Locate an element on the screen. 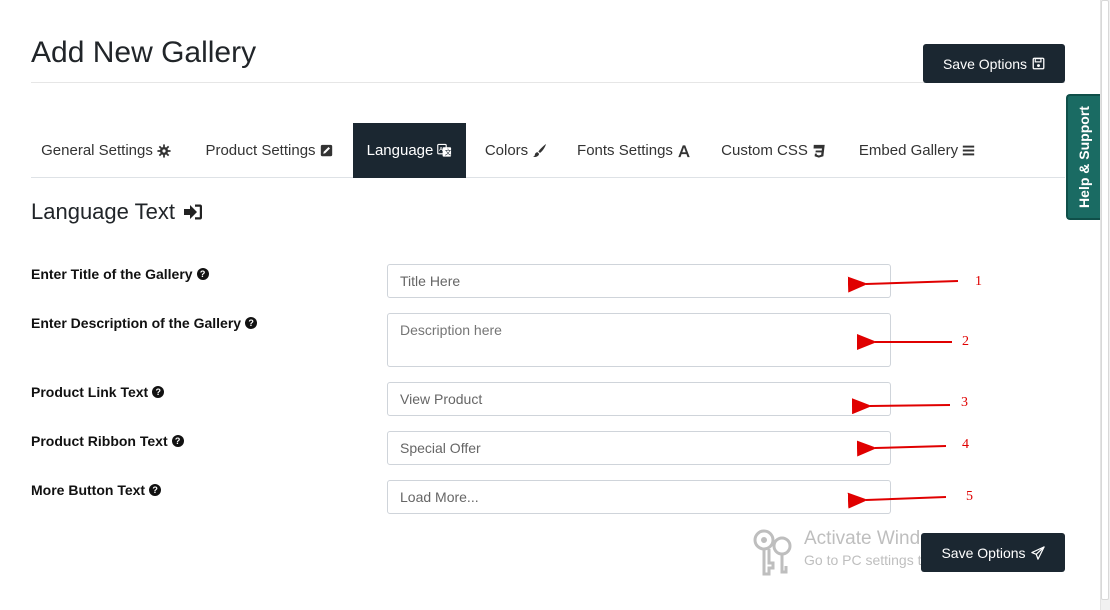 This screenshot has height=610, width=1110. tab-label: Language is located at coordinates (400, 150).